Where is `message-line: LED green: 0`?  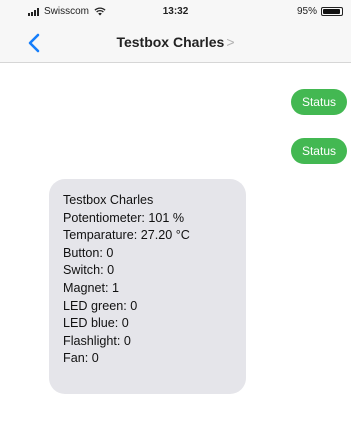 message-line: LED green: 0 is located at coordinates (100, 305).